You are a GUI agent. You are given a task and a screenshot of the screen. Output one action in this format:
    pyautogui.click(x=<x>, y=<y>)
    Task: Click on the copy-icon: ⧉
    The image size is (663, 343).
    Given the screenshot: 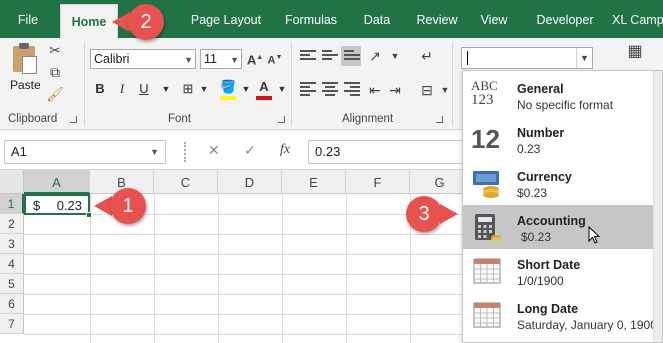 What is the action you would take?
    pyautogui.click(x=55, y=72)
    